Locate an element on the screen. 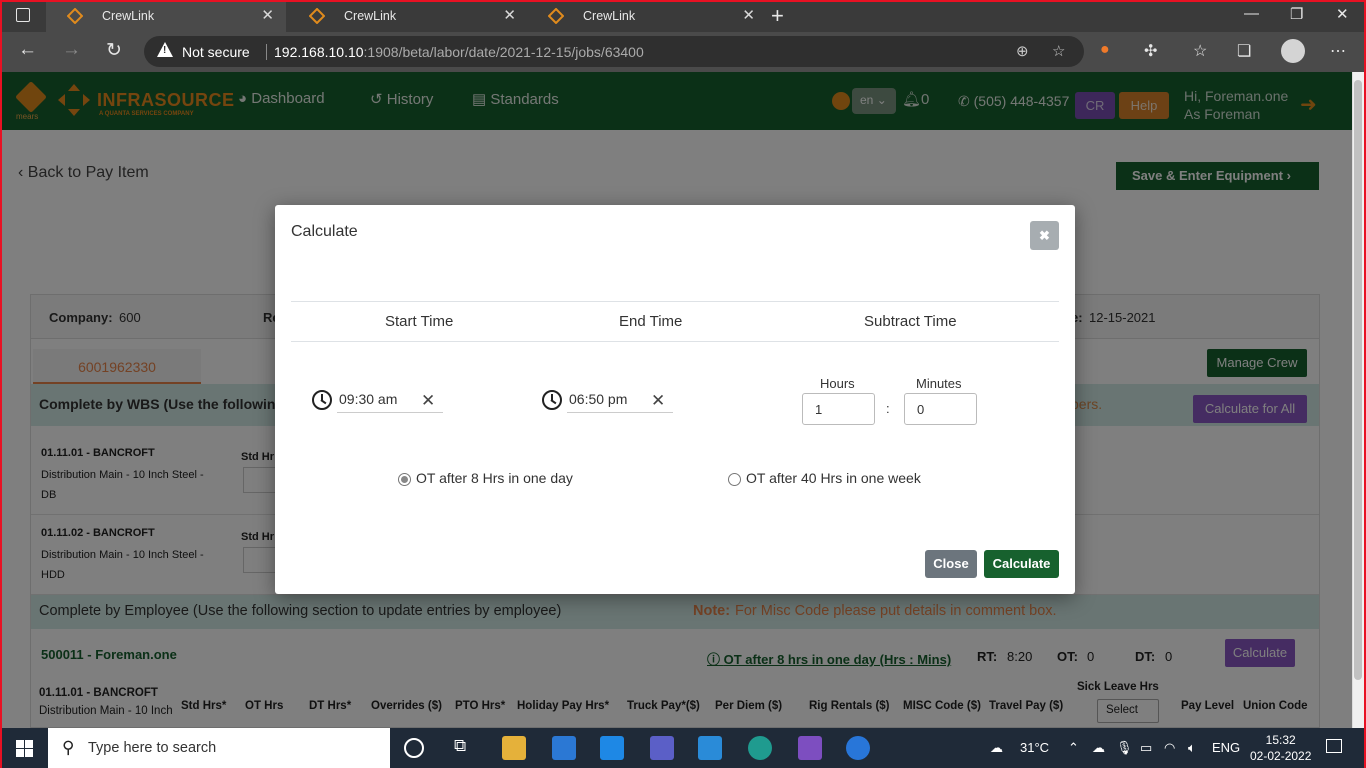  clear-start-time-icon: ✕ is located at coordinates (428, 401).